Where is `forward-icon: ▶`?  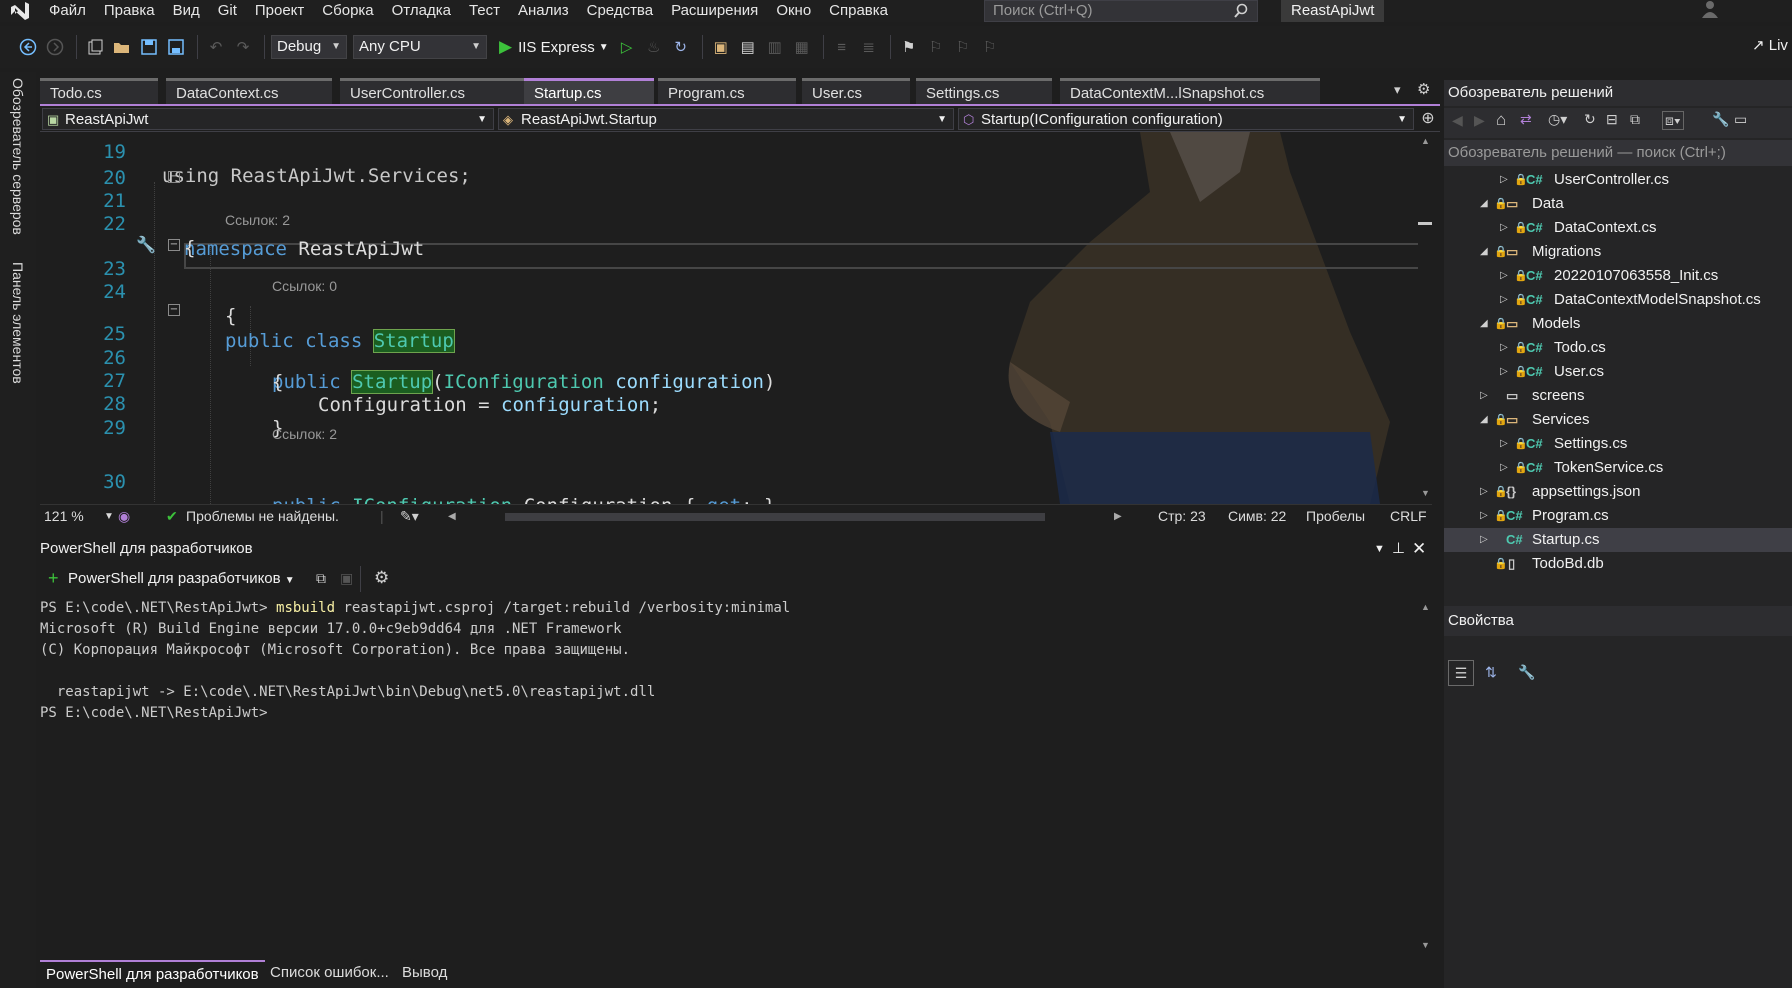
forward-icon: ▶ is located at coordinates (1479, 120).